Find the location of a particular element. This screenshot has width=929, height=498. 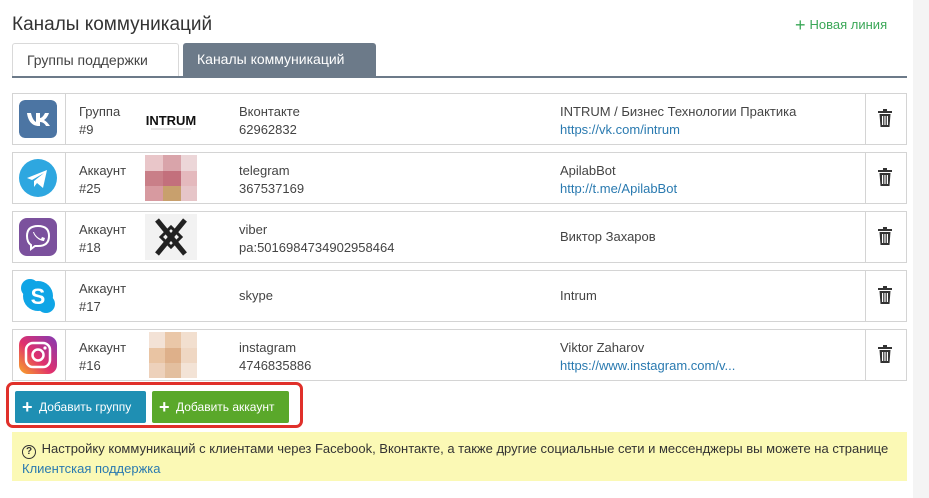

telegram-icon is located at coordinates (38, 178).